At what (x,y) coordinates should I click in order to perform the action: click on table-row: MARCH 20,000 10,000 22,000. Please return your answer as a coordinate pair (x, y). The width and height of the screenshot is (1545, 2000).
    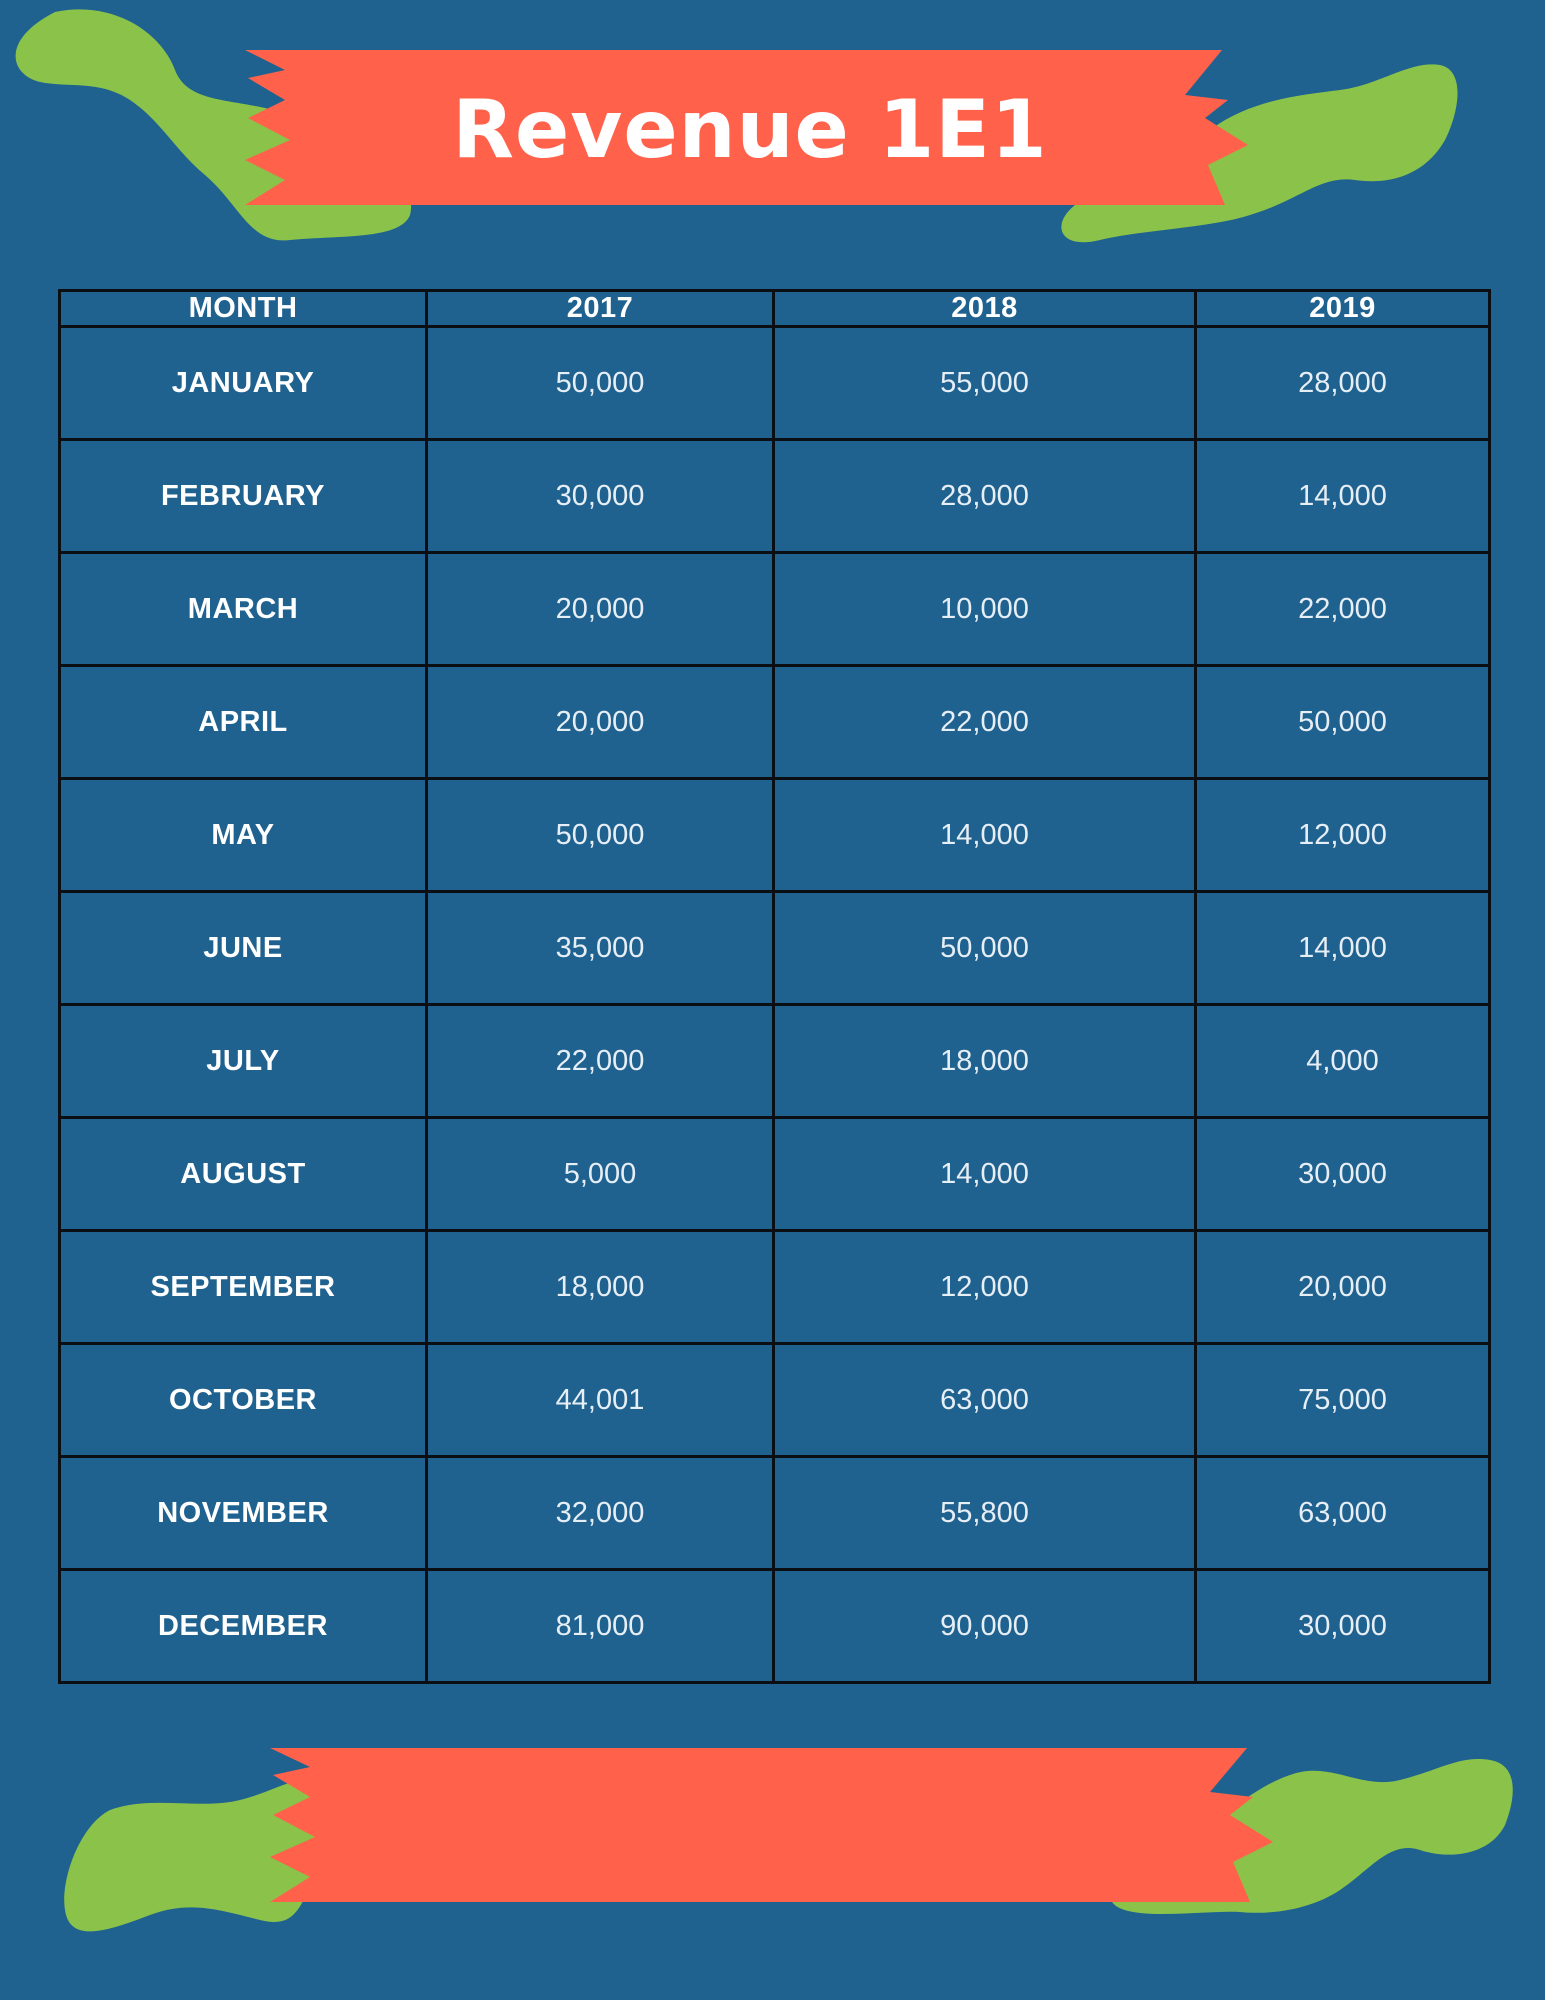
    Looking at the image, I should click on (774, 609).